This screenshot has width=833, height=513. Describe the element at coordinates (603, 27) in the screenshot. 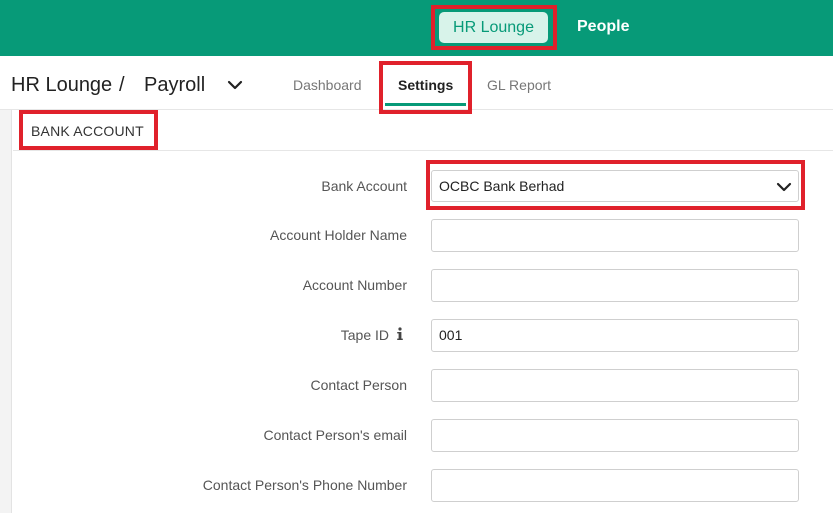

I see `people-nav-link: People` at that location.